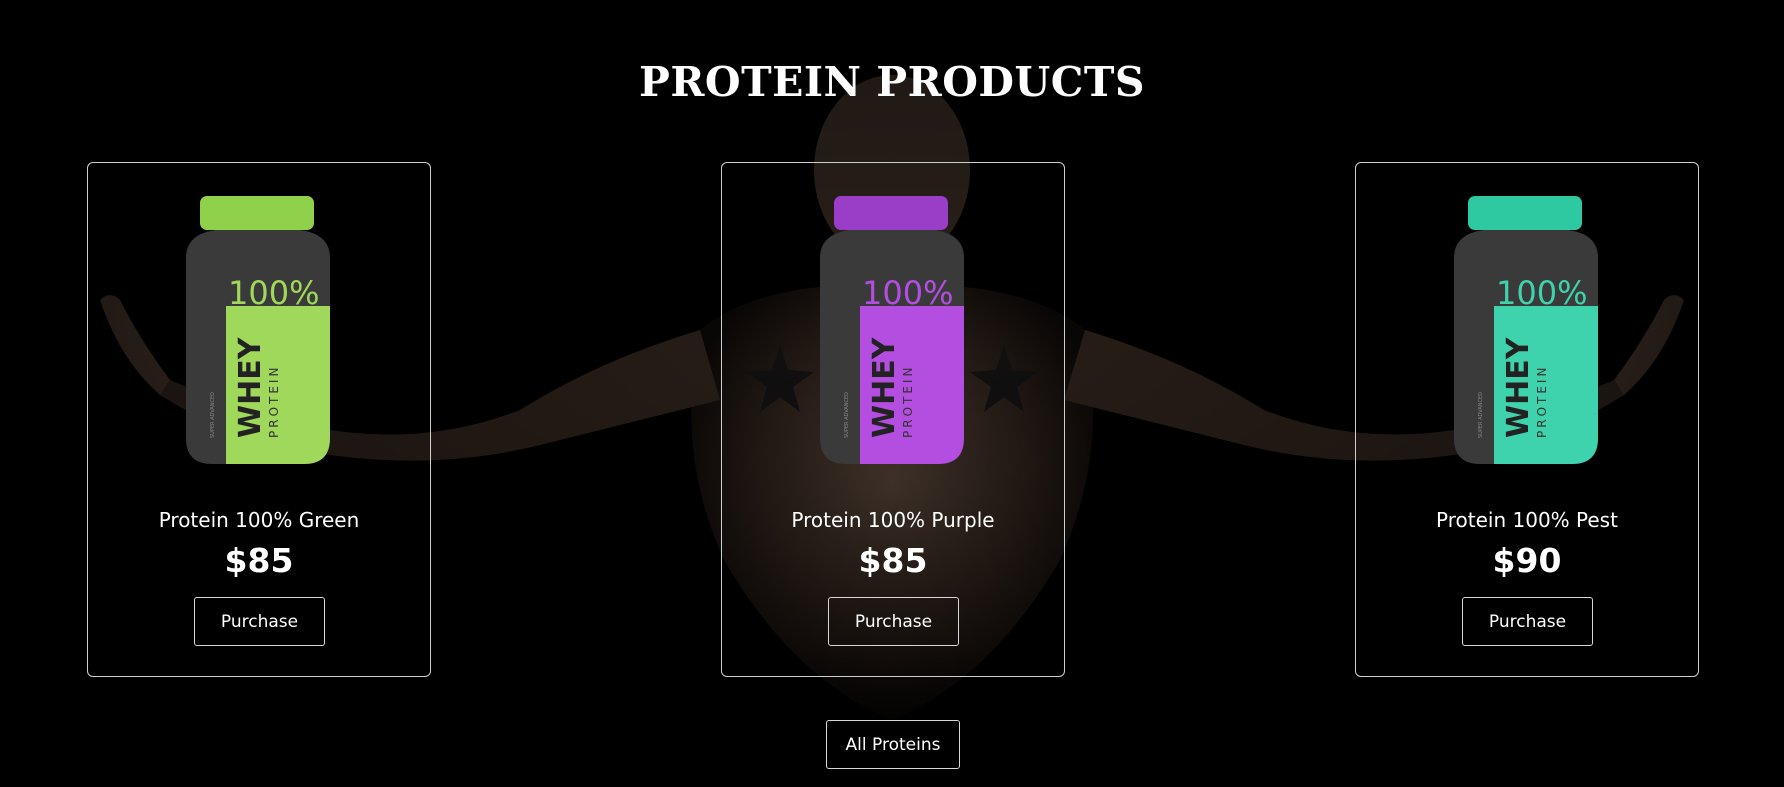  What do you see at coordinates (1527, 621) in the screenshot?
I see `purchase-button-pest: Purchase` at bounding box center [1527, 621].